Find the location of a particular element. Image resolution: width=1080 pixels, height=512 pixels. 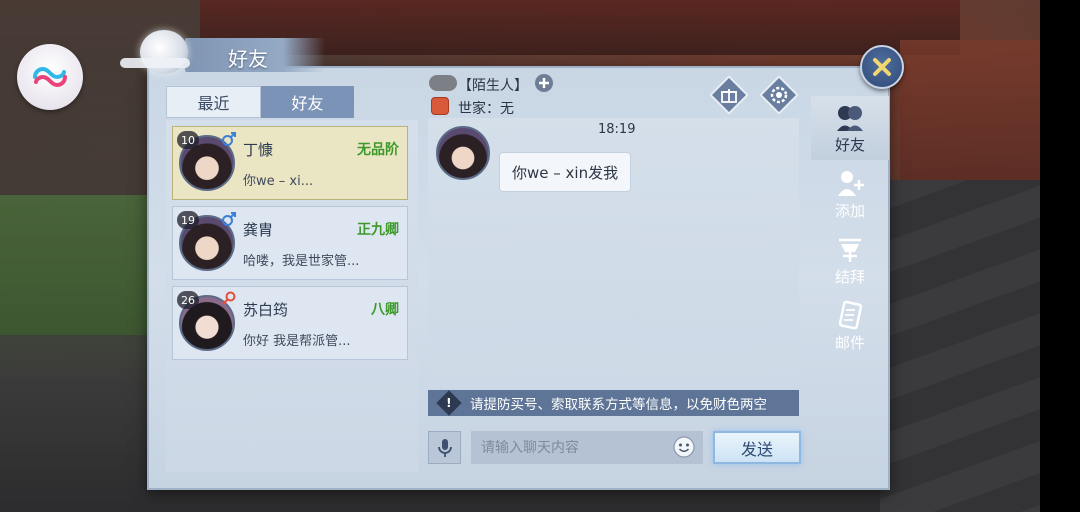

app-logo-button is located at coordinates (50, 77).